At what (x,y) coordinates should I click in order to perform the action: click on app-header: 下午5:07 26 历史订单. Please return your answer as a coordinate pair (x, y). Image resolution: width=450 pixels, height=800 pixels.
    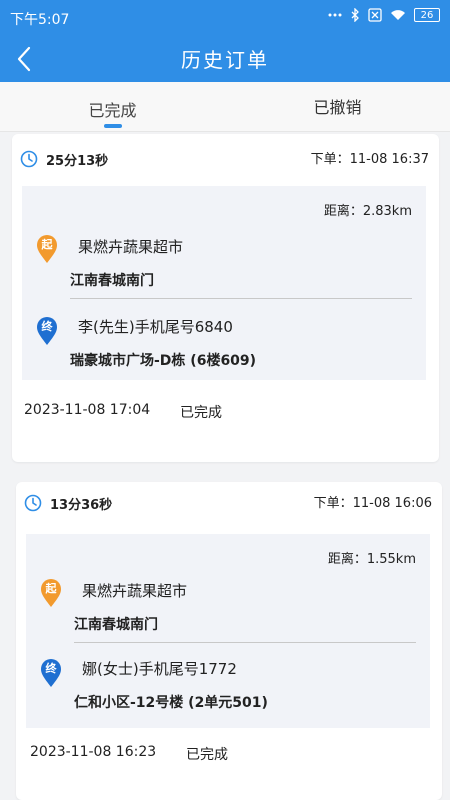
    Looking at the image, I should click on (225, 41).